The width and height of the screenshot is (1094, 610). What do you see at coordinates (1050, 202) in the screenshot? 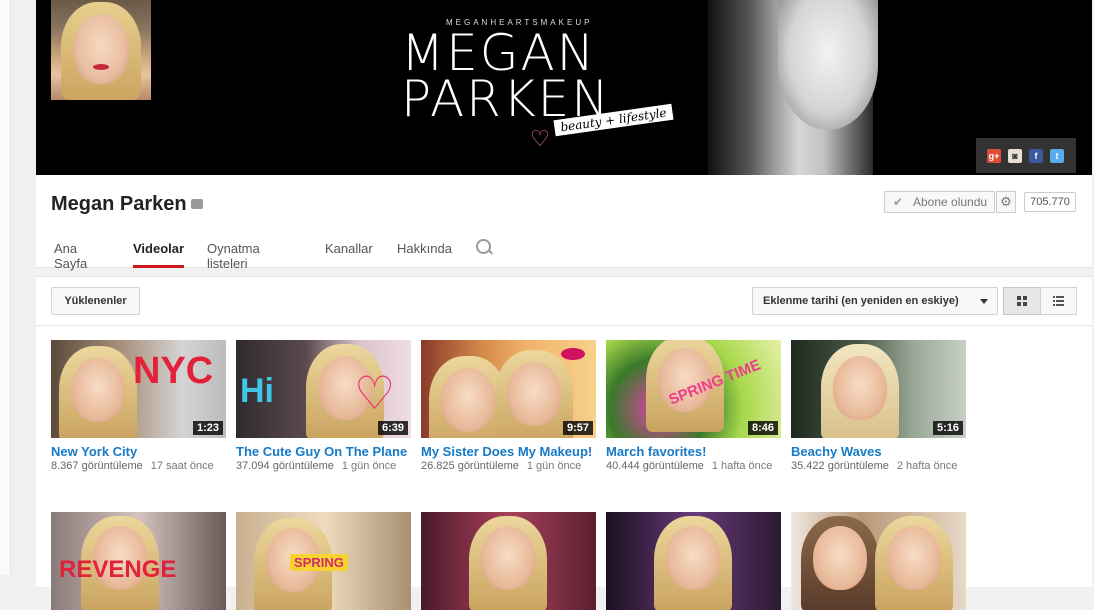
I see `subscriber-count: 705.770` at bounding box center [1050, 202].